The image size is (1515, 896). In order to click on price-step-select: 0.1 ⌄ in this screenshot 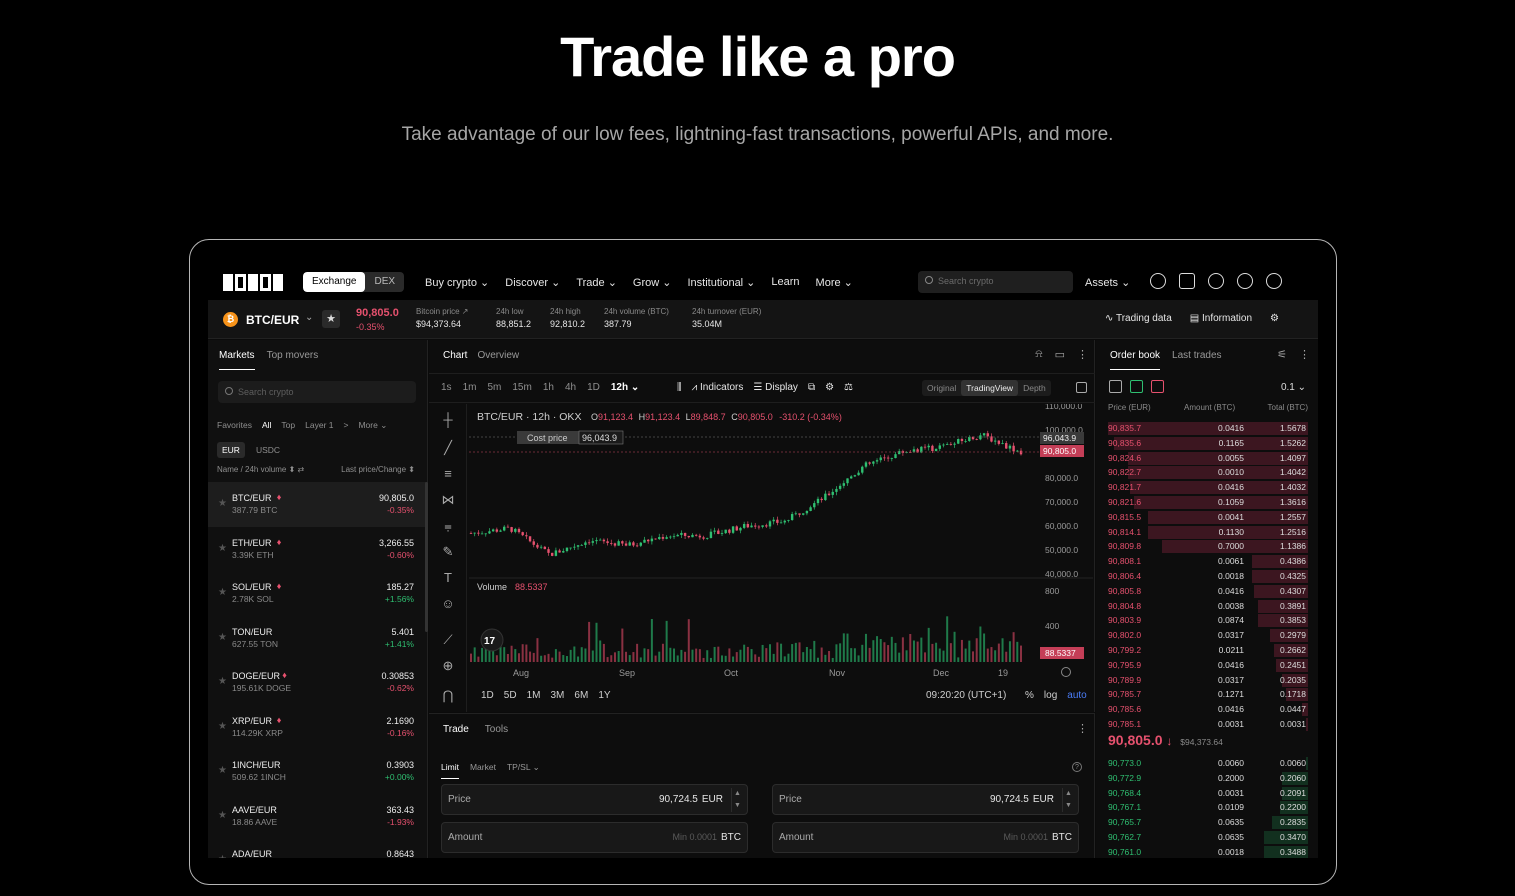, I will do `click(1293, 387)`.